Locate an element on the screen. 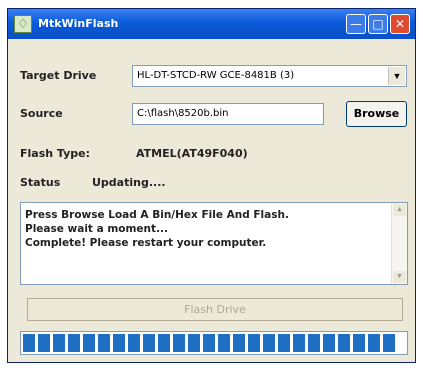  log-scrollbar: ▲ ▼ is located at coordinates (399, 243).